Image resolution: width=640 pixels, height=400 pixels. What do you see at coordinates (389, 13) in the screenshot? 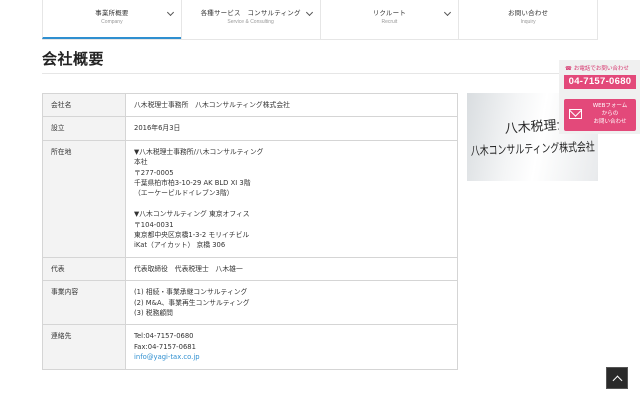
I see `nav-label: リクルート` at bounding box center [389, 13].